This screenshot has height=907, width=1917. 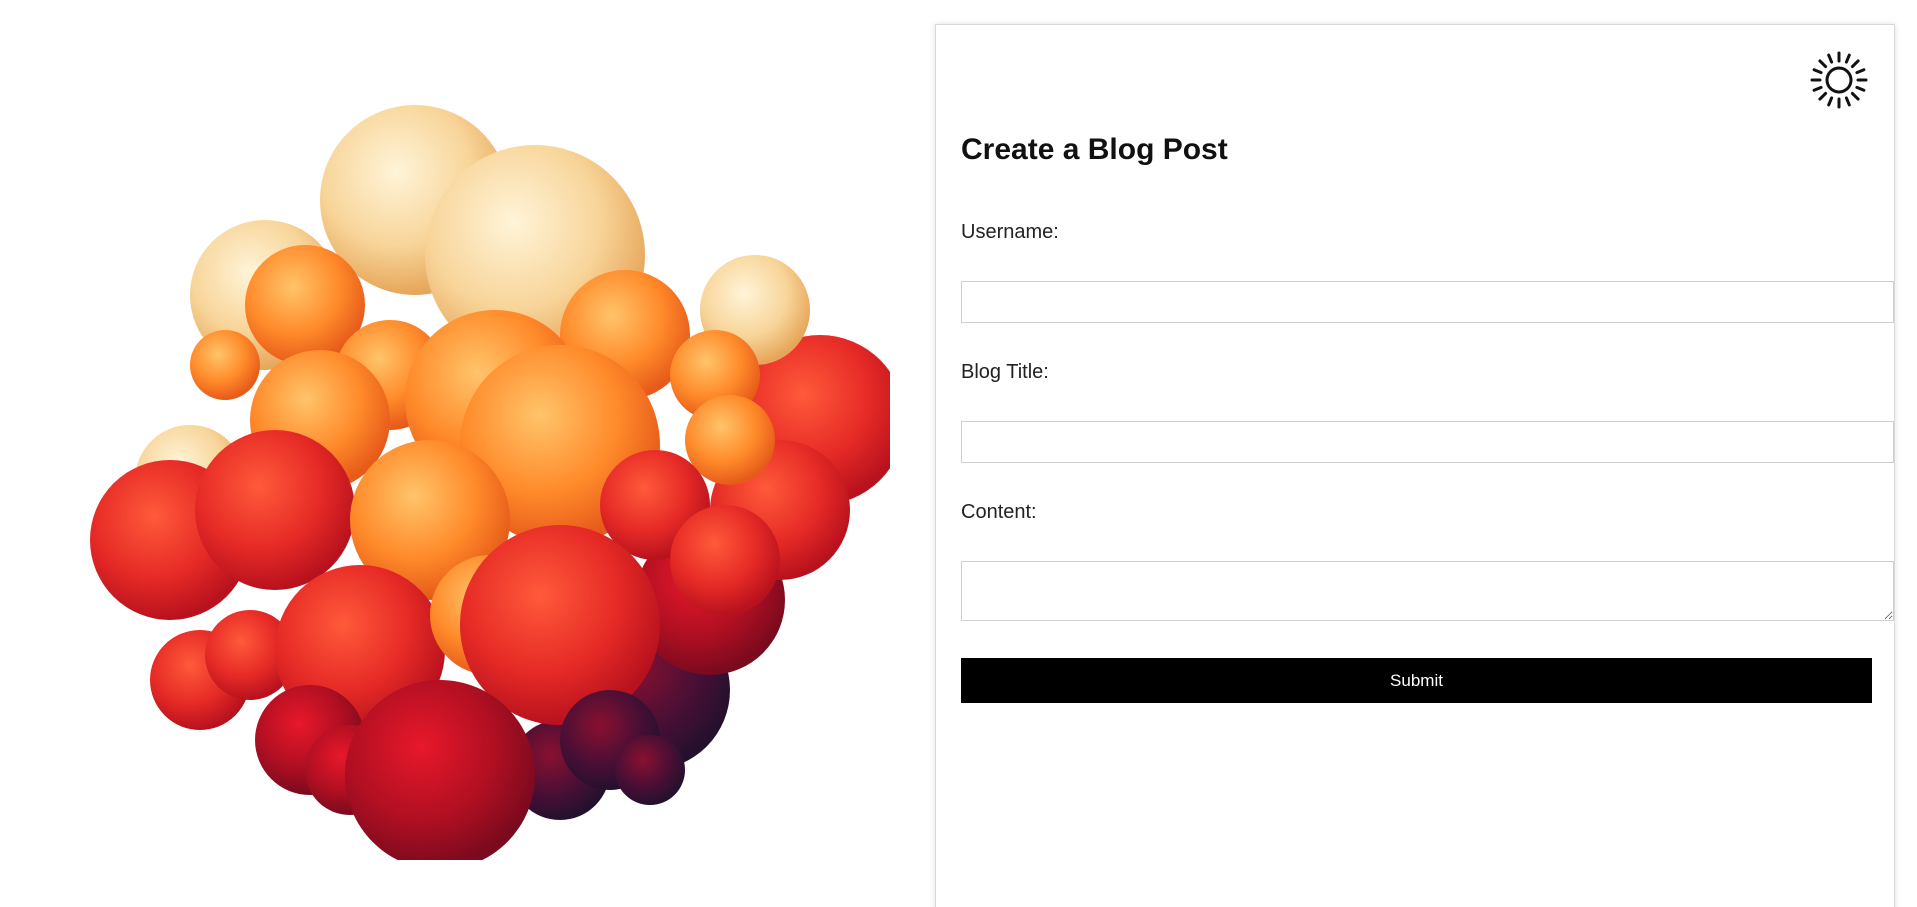 I want to click on page-title: Create a Blog Post, so click(x=1094, y=149).